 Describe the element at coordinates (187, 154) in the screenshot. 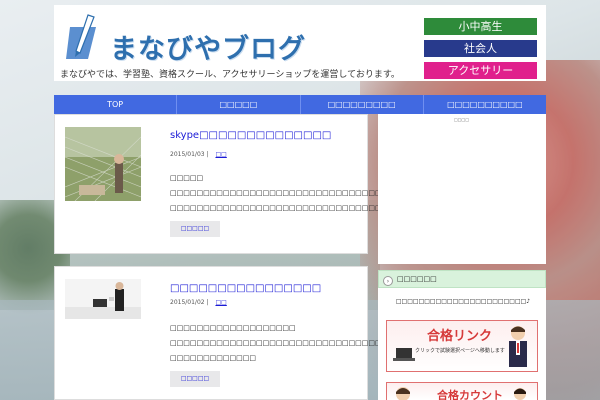

I see `post-date: 2015/01/03` at that location.